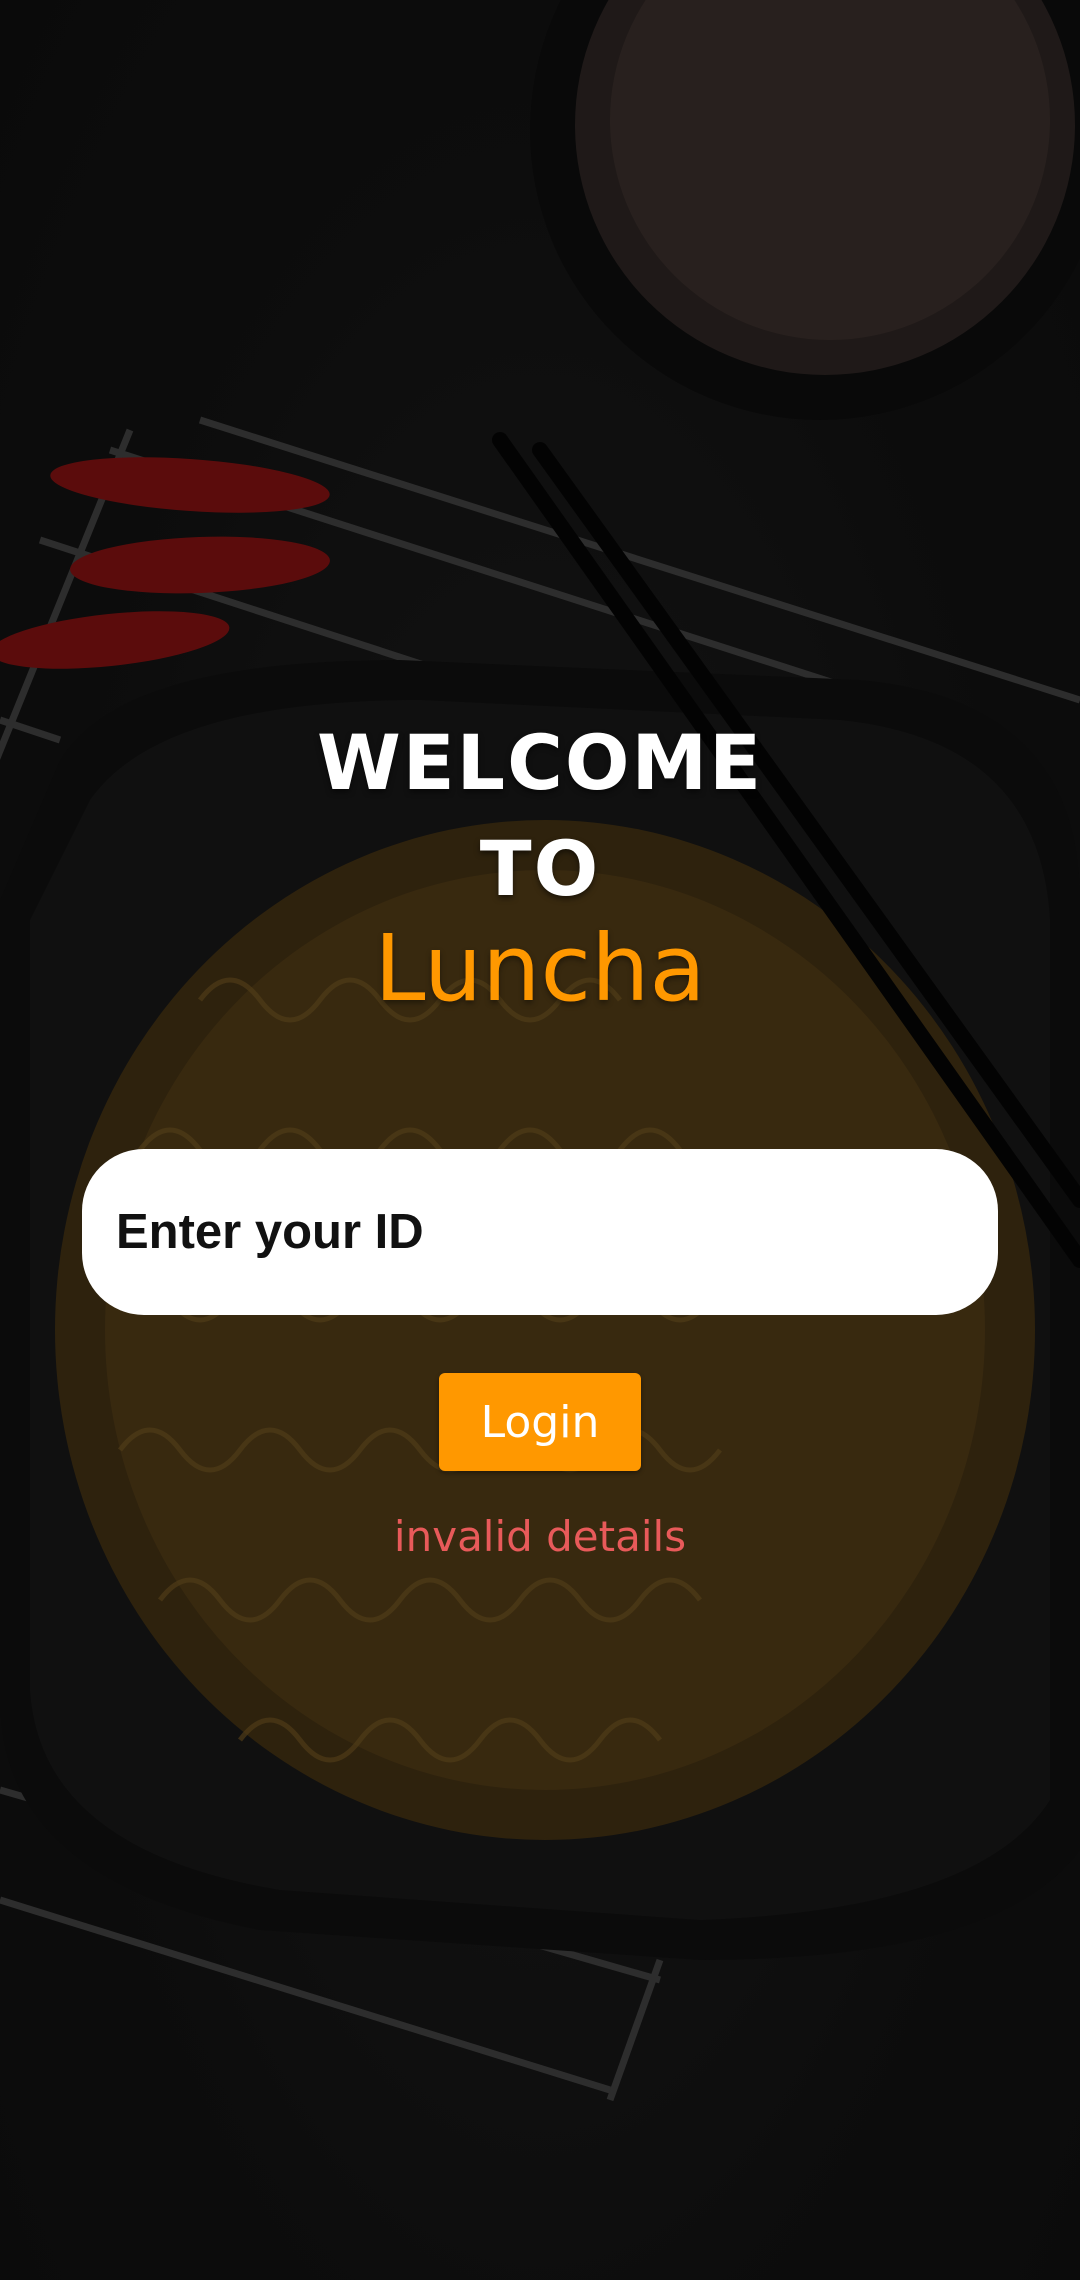  What do you see at coordinates (540, 1422) in the screenshot?
I see `login-button: Login` at bounding box center [540, 1422].